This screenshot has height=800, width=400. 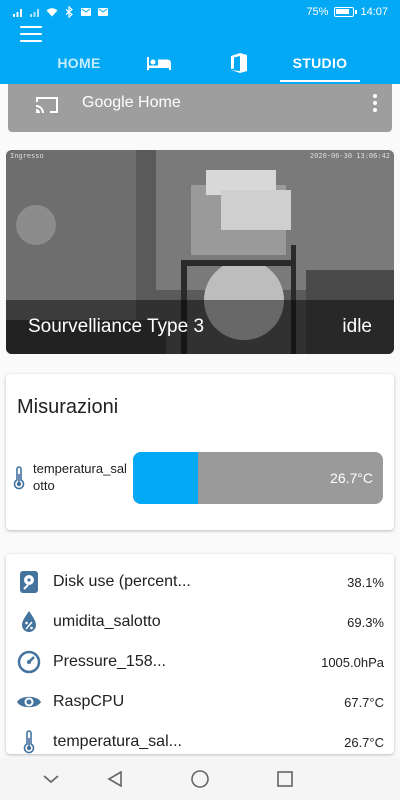 I want to click on system-nav-bar, so click(x=200, y=779).